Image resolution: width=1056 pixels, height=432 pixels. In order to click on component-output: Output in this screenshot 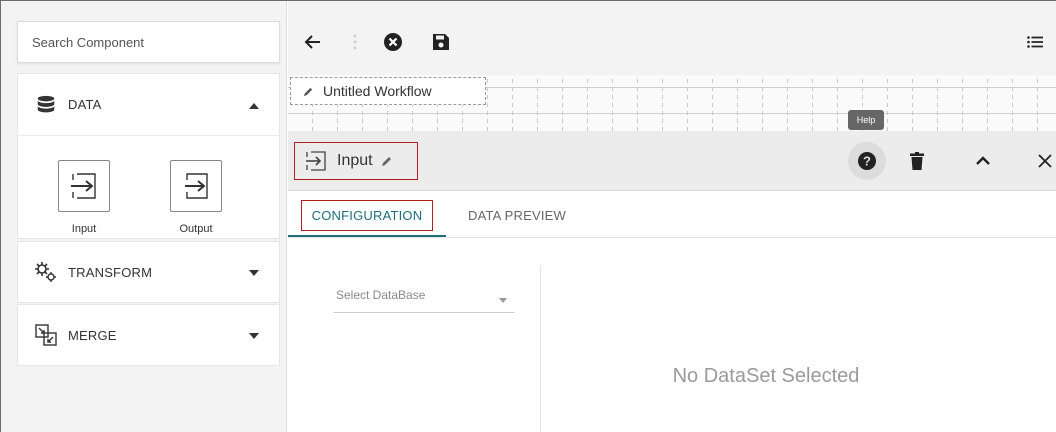, I will do `click(196, 197)`.